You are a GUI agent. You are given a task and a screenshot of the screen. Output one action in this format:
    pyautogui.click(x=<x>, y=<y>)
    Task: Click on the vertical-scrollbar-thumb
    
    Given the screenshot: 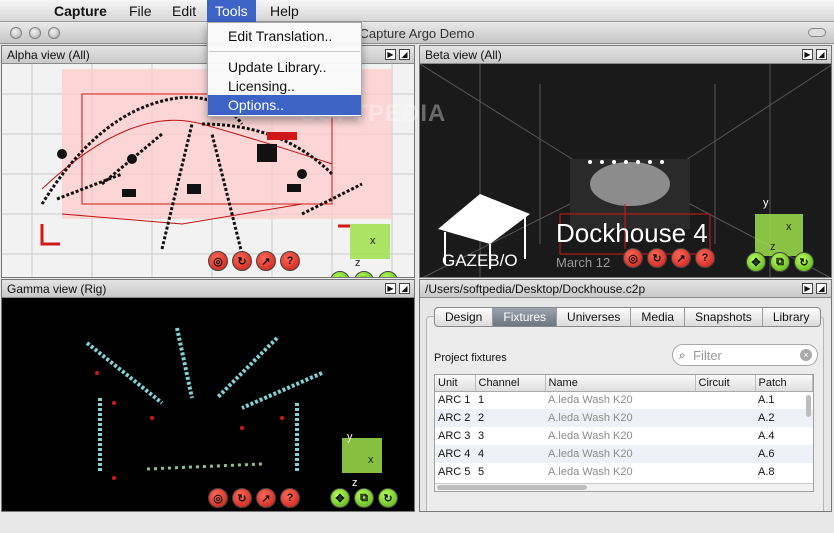 What is the action you would take?
    pyautogui.click(x=808, y=406)
    